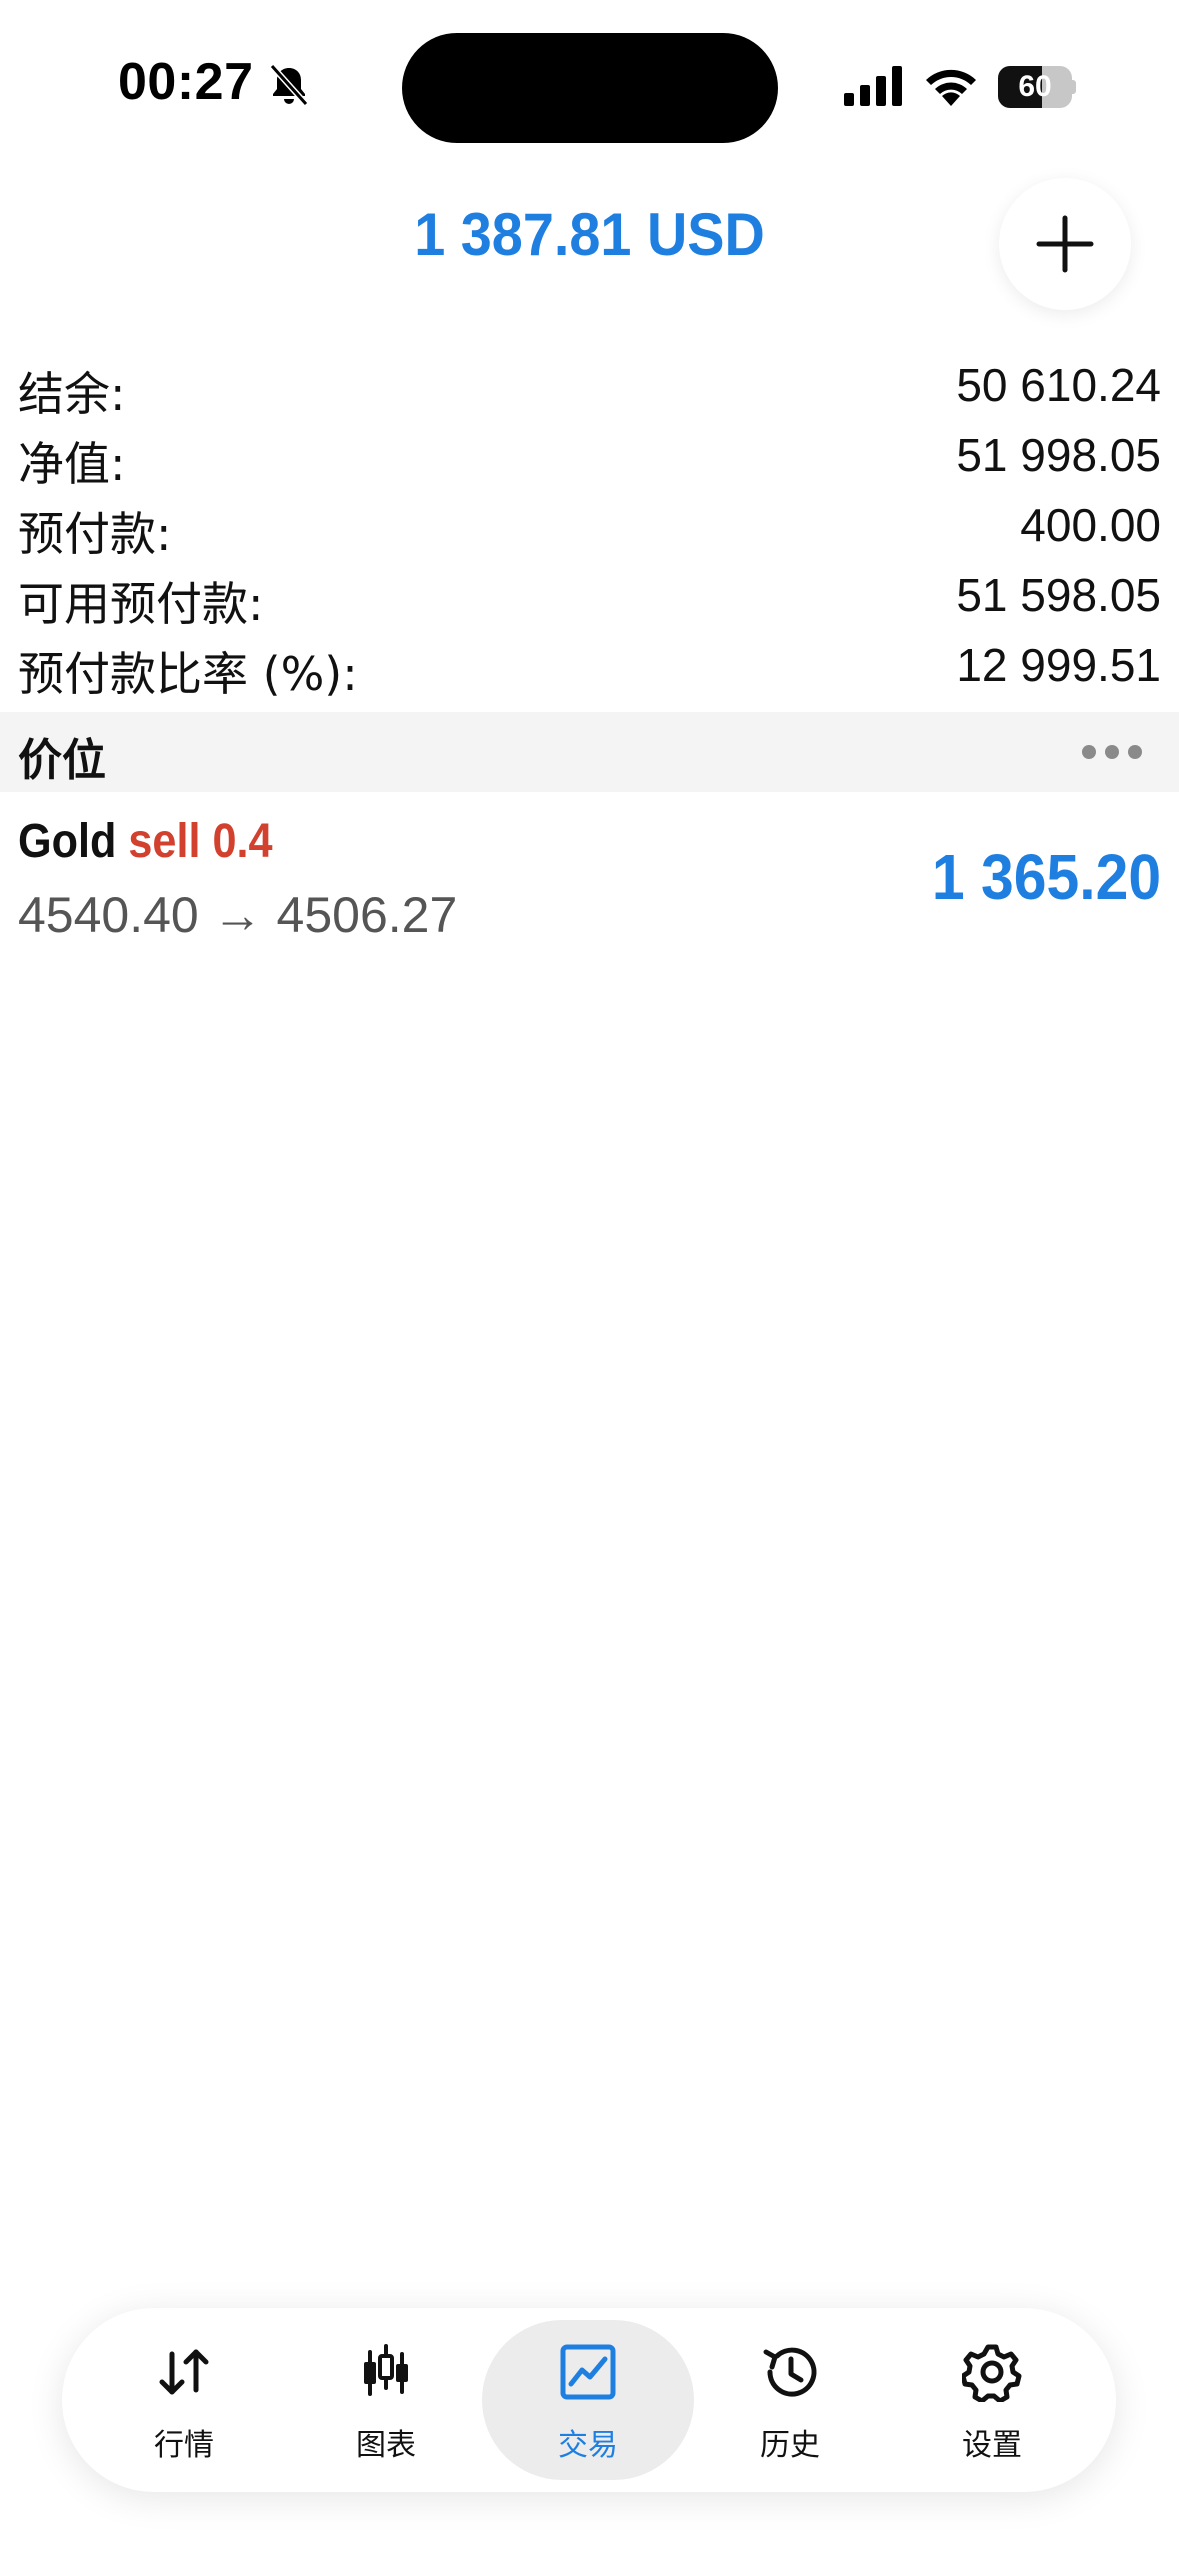 The height and width of the screenshot is (2556, 1179). Describe the element at coordinates (62, 760) in the screenshot. I see `section-title: 价位` at that location.